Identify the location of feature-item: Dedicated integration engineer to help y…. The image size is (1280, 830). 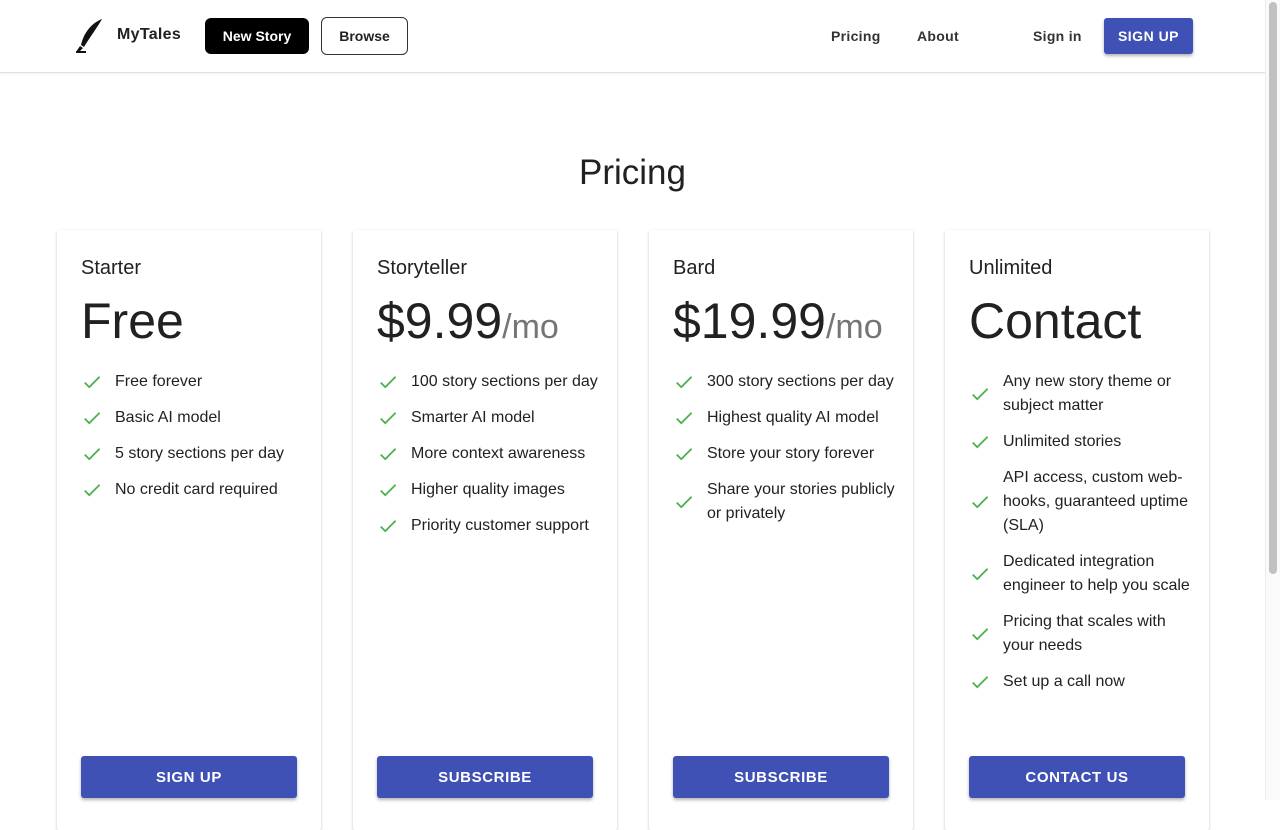
(1083, 574).